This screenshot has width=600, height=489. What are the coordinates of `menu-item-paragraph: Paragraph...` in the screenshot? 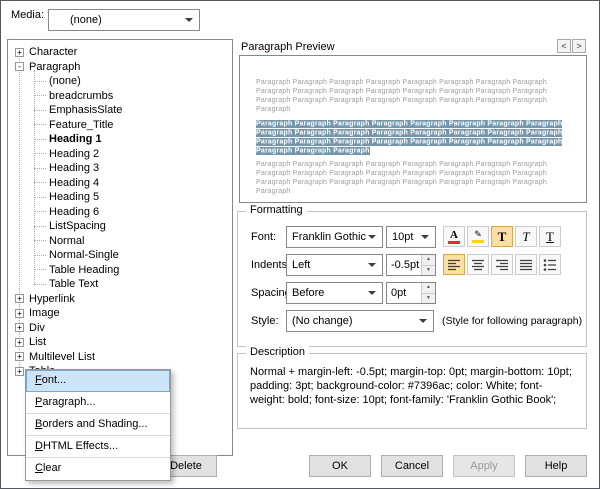 It's located at (98, 403).